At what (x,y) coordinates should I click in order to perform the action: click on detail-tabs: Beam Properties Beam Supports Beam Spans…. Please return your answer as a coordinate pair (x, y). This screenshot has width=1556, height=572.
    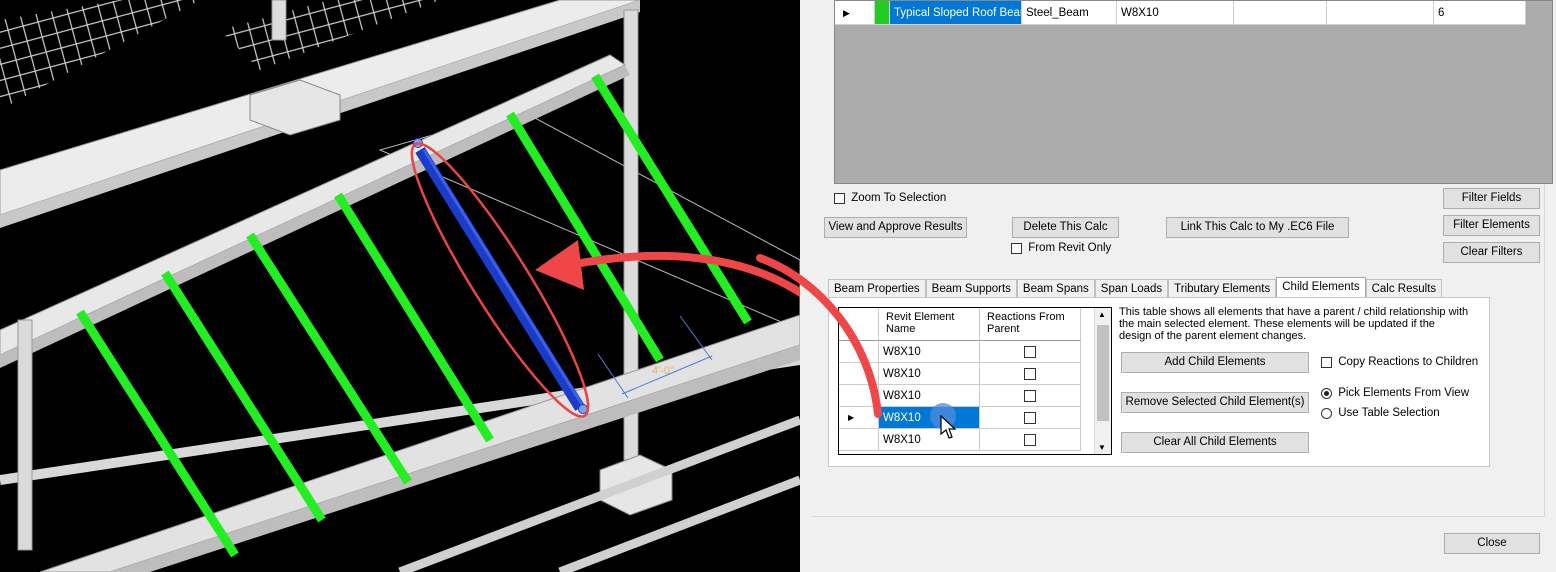
    Looking at the image, I should click on (1135, 288).